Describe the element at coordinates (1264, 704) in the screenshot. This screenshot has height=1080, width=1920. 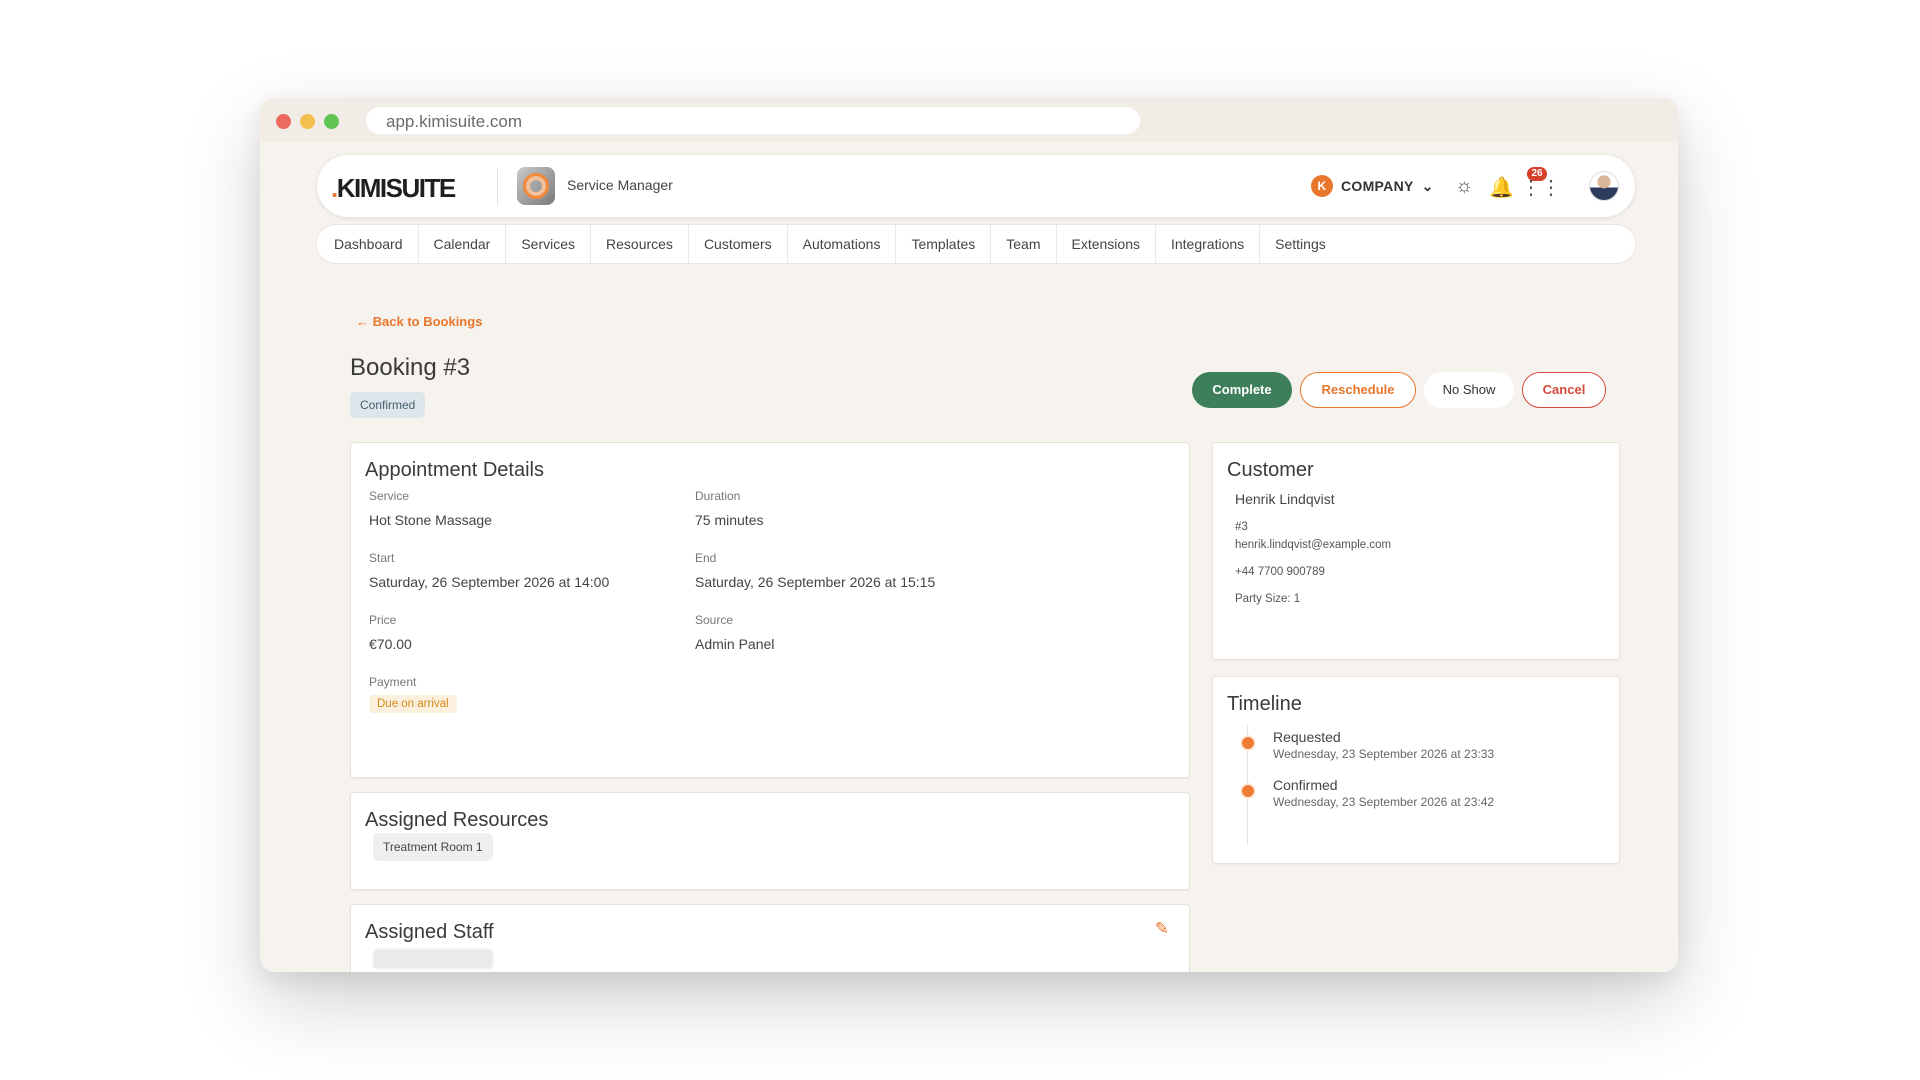
I see `card-heading: Timeline` at that location.